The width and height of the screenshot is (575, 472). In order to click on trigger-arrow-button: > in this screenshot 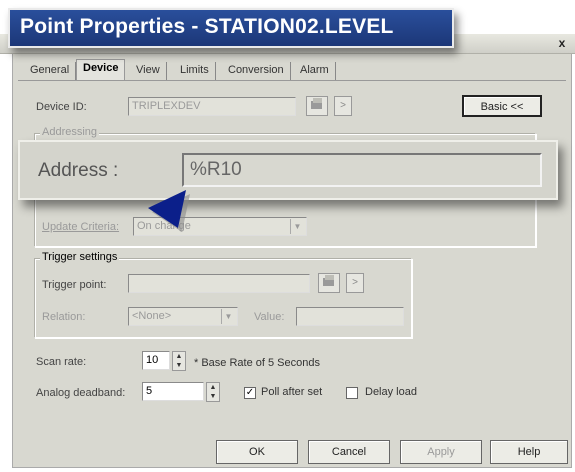, I will do `click(355, 283)`.